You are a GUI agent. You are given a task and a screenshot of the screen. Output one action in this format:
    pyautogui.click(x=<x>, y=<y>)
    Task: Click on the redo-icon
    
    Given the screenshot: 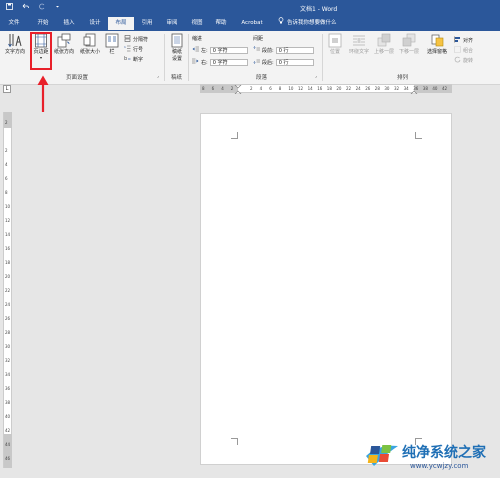 What is the action you would take?
    pyautogui.click(x=41, y=6)
    